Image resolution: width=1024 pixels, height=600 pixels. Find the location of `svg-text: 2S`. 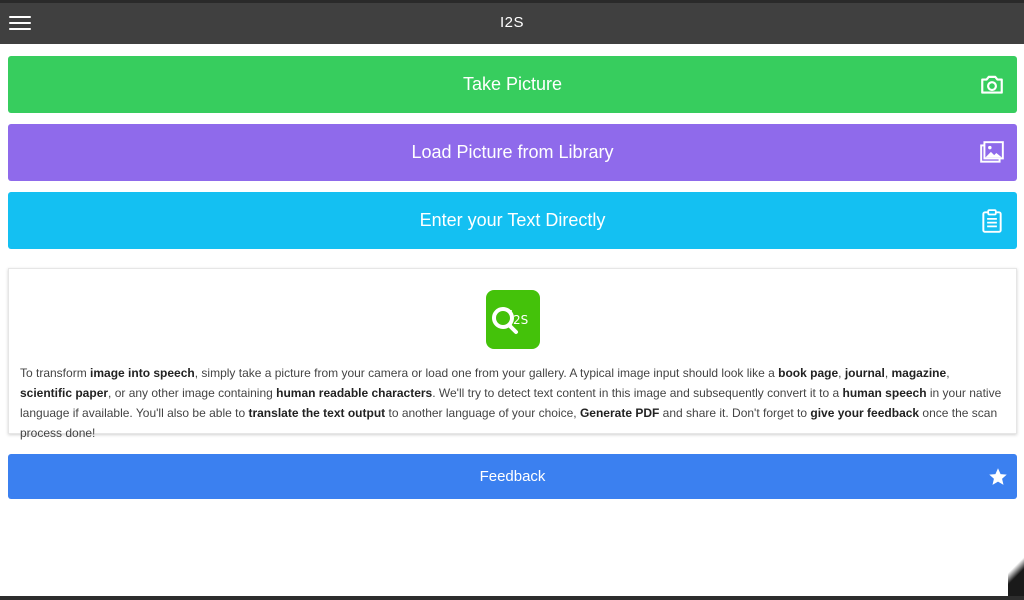

svg-text: 2S is located at coordinates (520, 320).